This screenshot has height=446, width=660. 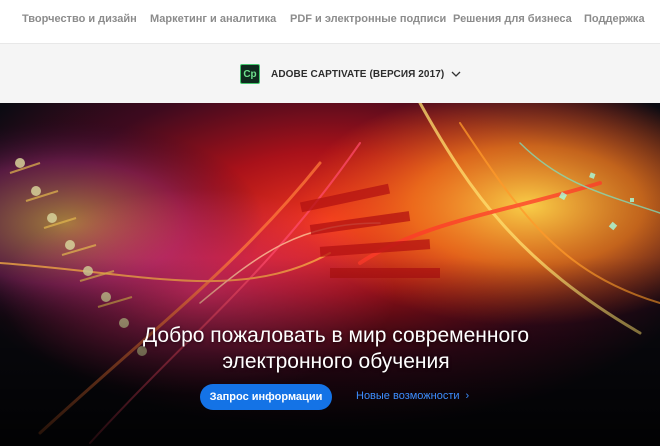 What do you see at coordinates (336, 361) in the screenshot?
I see `hero-title-line2: электронного обучения` at bounding box center [336, 361].